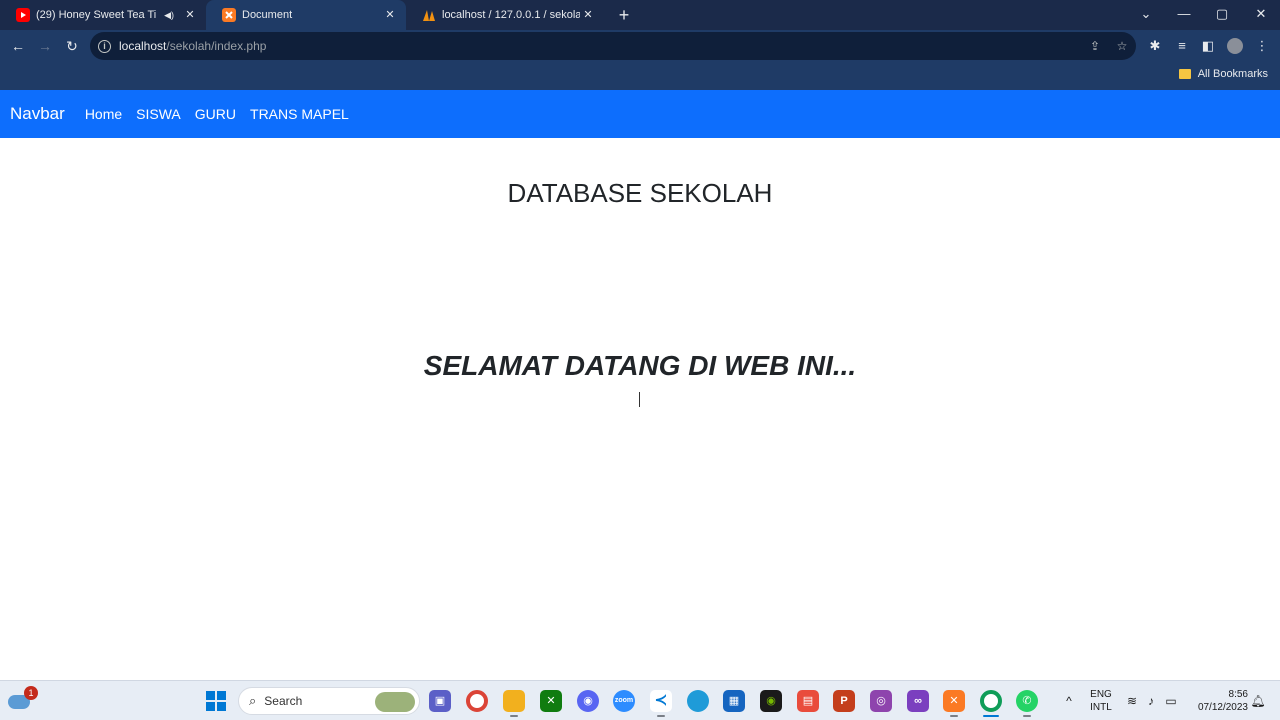 This screenshot has height=720, width=1280. What do you see at coordinates (1027, 701) in the screenshot?
I see `whatsapp-icon: ✆` at bounding box center [1027, 701].